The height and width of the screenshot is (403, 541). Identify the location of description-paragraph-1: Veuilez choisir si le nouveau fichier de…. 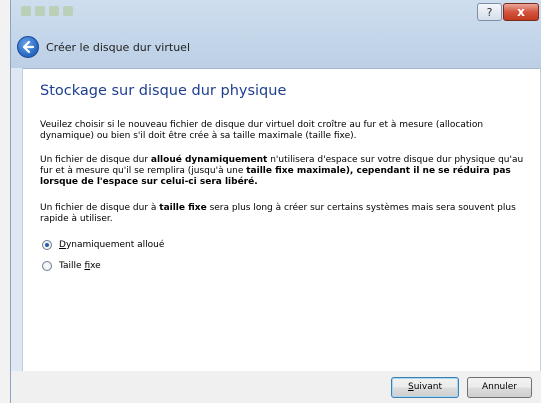
(262, 130).